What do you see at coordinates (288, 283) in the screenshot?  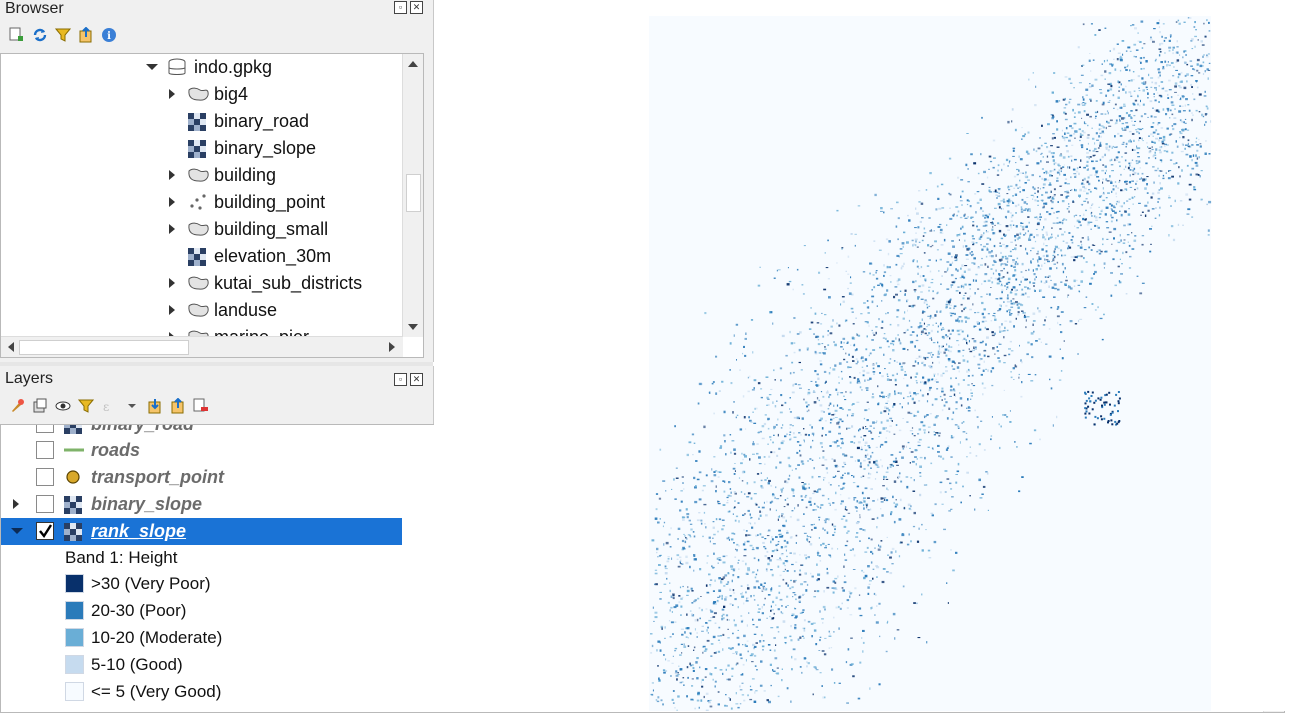 I see `browser-item-label: kutai_sub_districts` at bounding box center [288, 283].